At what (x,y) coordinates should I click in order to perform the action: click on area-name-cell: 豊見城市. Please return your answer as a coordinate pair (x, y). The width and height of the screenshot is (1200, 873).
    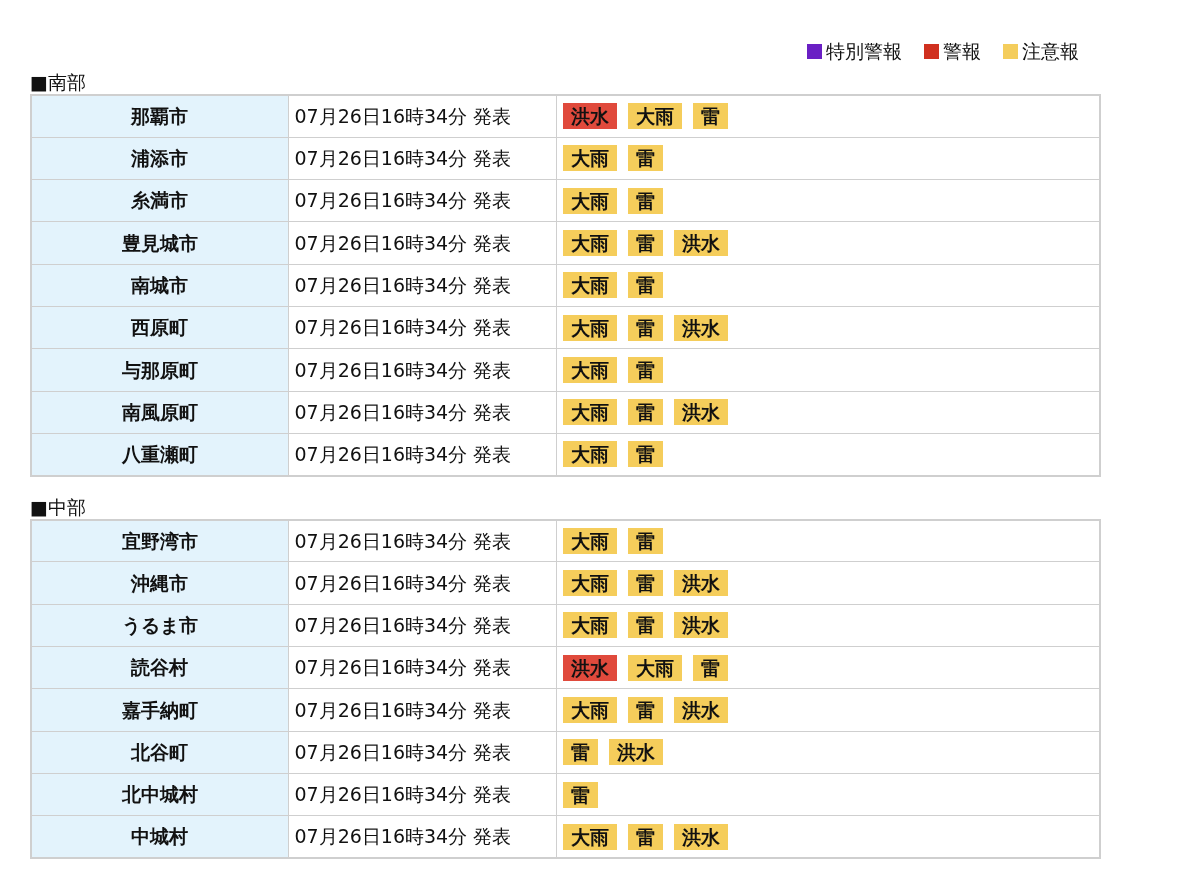
    Looking at the image, I should click on (159, 243).